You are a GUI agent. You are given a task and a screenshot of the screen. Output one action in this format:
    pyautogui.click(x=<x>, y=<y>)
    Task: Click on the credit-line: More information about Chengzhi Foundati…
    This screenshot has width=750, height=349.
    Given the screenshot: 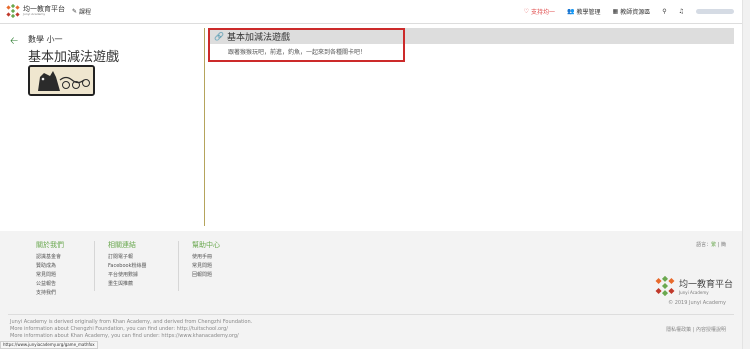 What is the action you would take?
    pyautogui.click(x=119, y=329)
    